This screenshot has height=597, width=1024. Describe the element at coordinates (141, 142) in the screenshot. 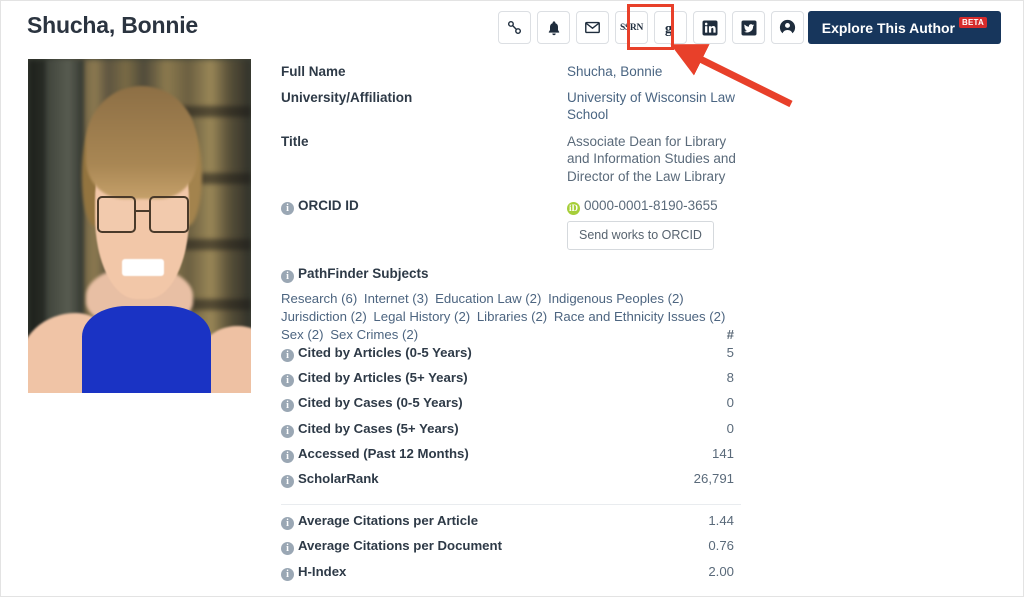

I see `photo-hair-top` at that location.